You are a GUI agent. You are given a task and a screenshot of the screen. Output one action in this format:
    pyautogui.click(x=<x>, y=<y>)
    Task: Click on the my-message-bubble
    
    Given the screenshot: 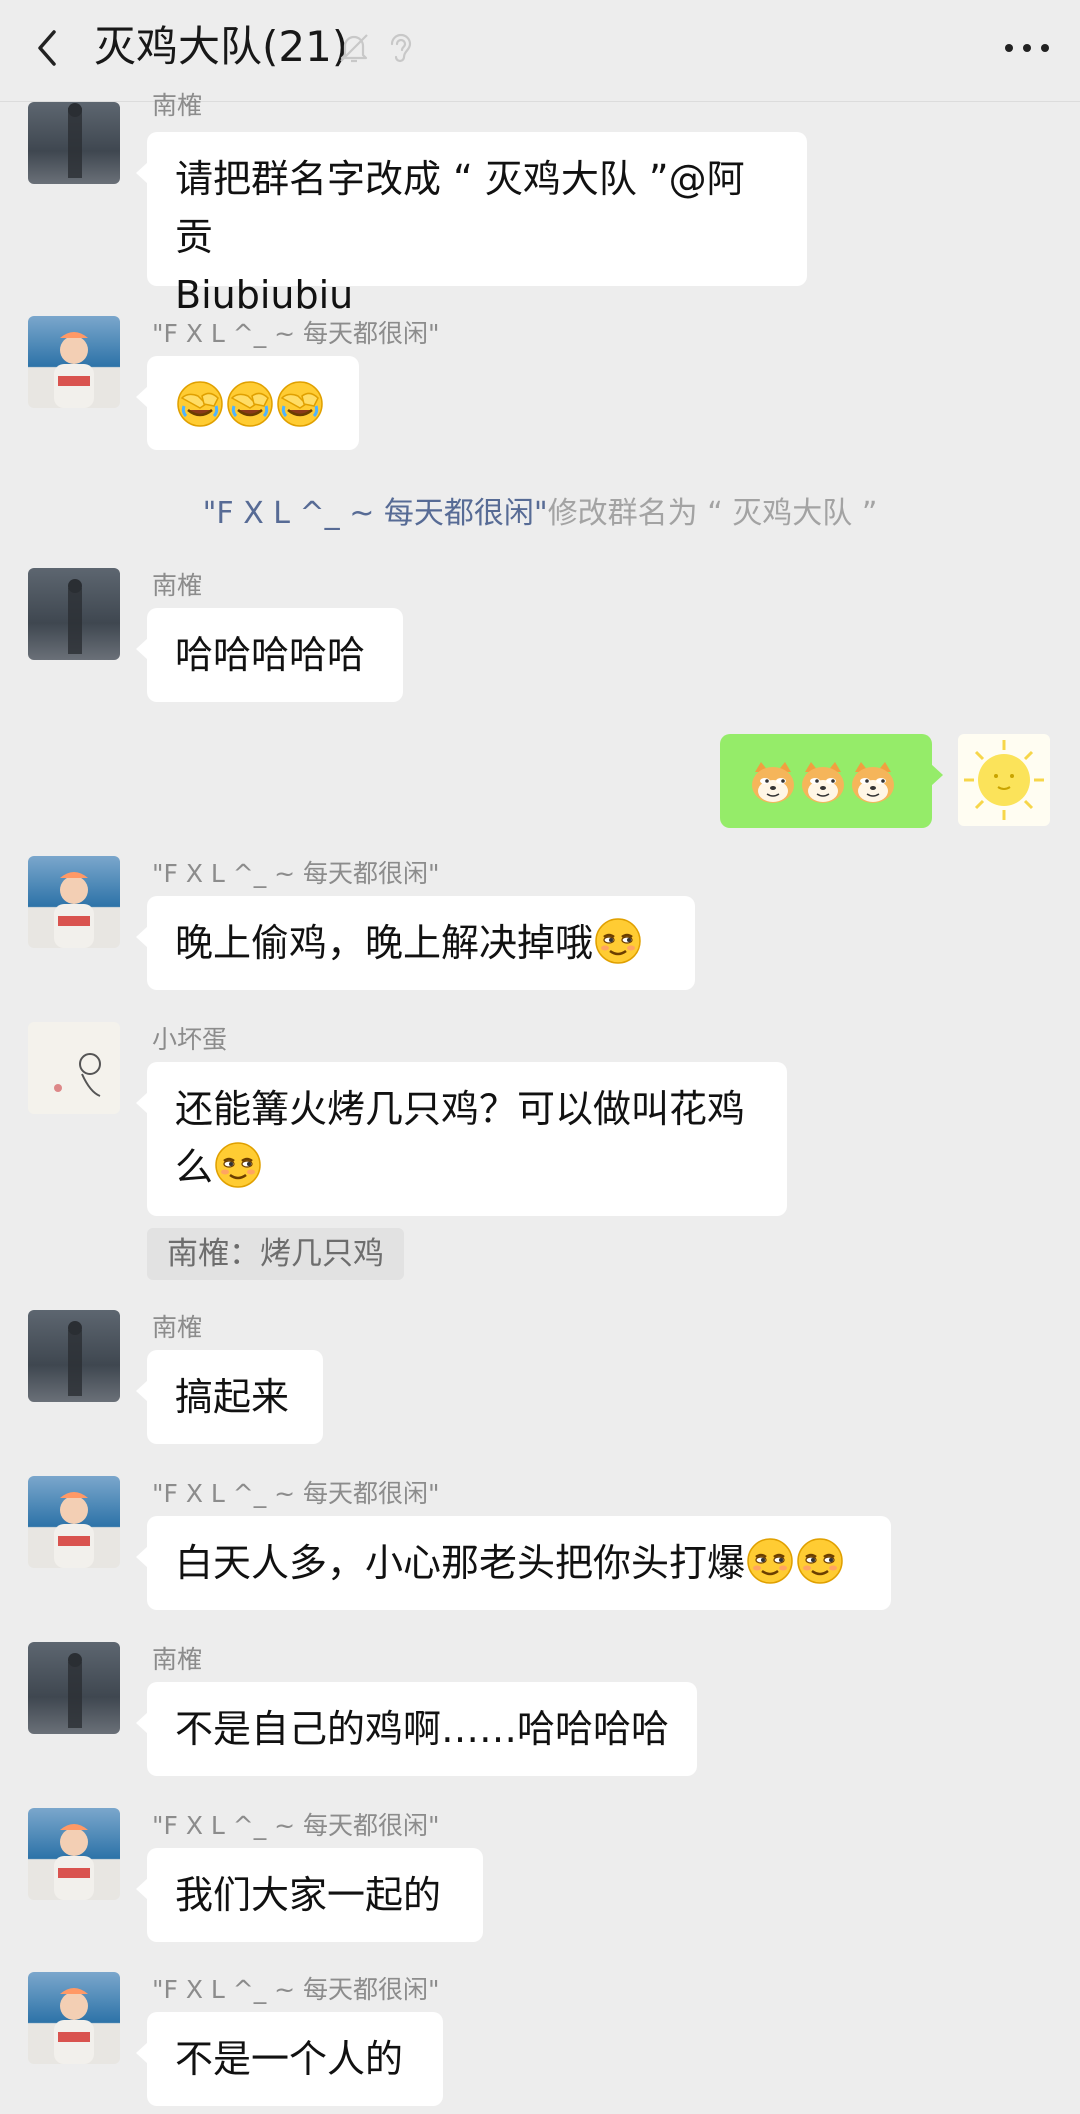 What is the action you would take?
    pyautogui.click(x=831, y=781)
    